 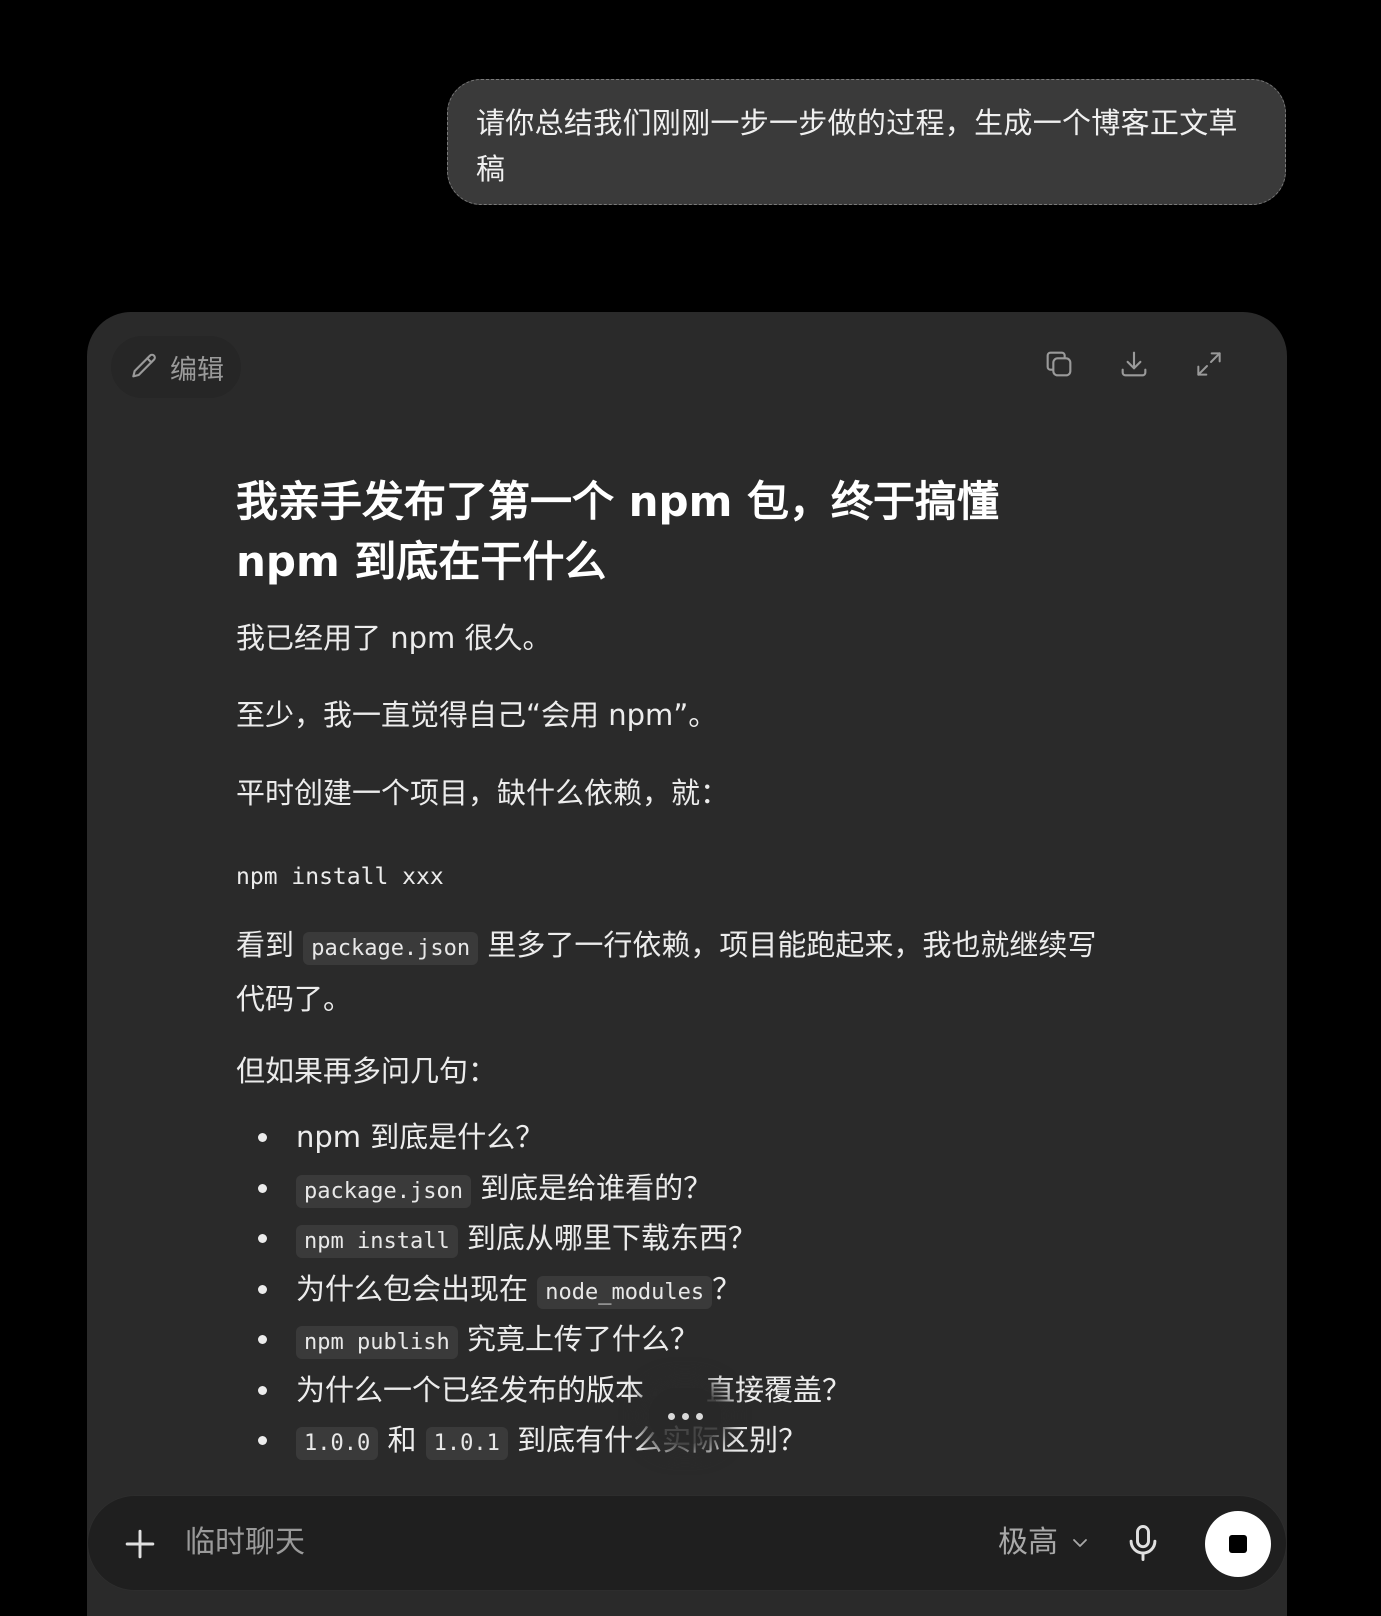 I want to click on typing-indicator, so click(x=685, y=1416).